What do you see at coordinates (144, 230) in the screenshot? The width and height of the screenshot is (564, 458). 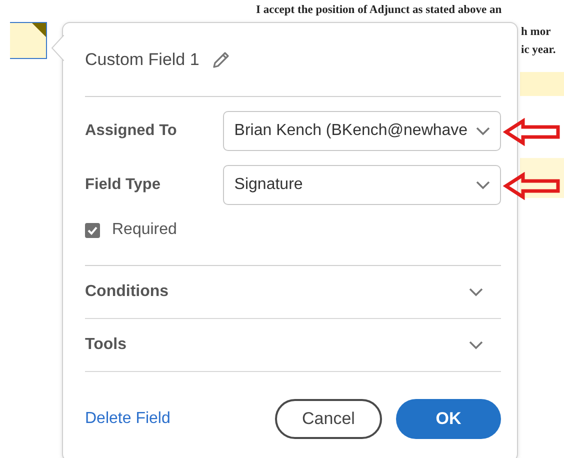 I see `checkbox-label: Required` at bounding box center [144, 230].